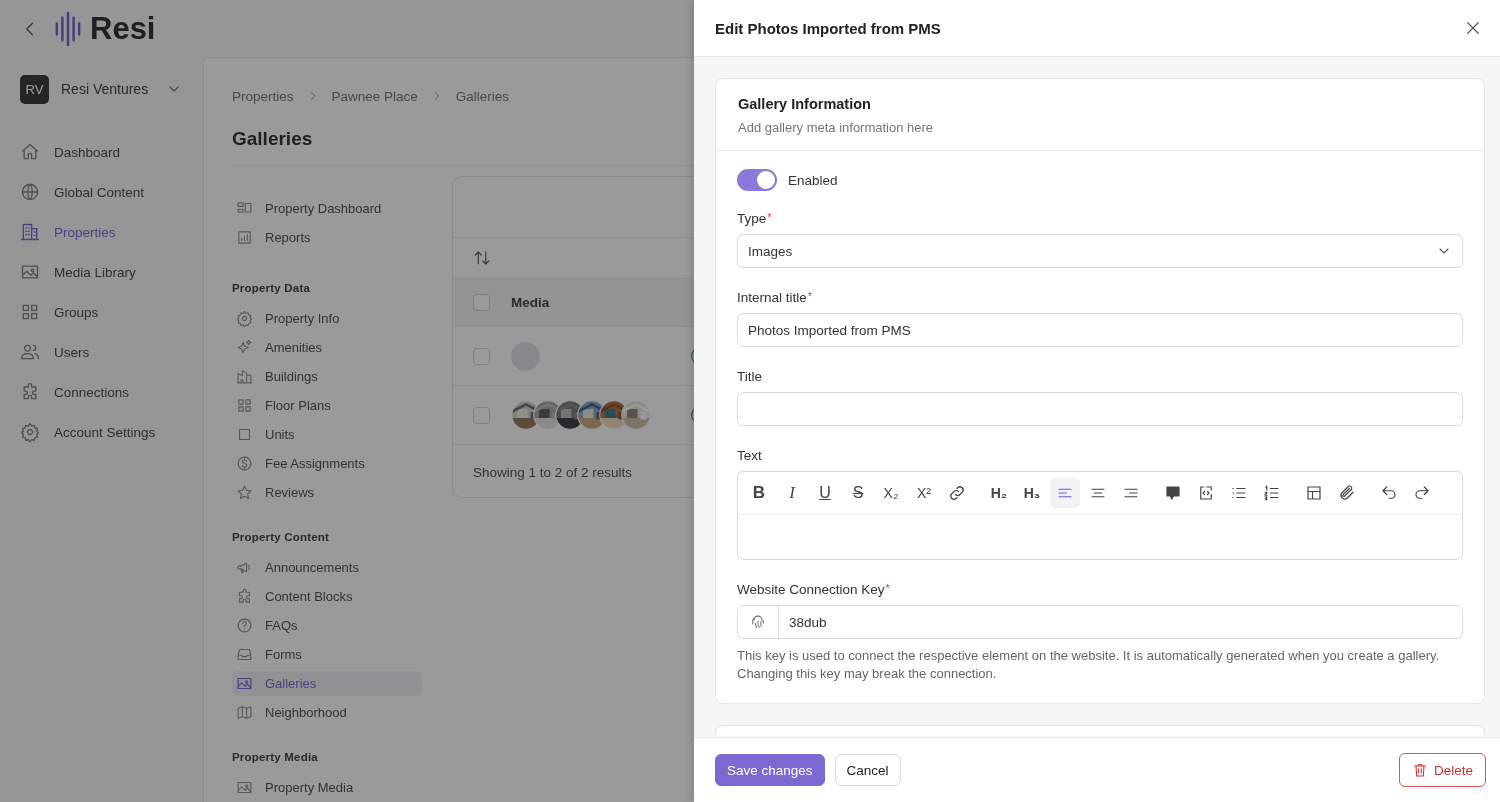  Describe the element at coordinates (34, 89) in the screenshot. I see `account-avatar: RV` at that location.